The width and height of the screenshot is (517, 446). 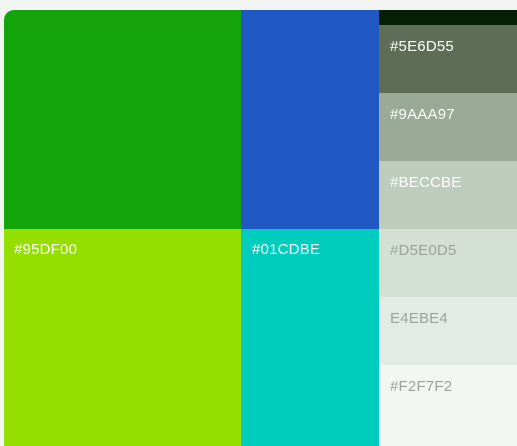 What do you see at coordinates (419, 318) in the screenshot?
I see `swatch-shade-5-label: E4EBE4` at bounding box center [419, 318].